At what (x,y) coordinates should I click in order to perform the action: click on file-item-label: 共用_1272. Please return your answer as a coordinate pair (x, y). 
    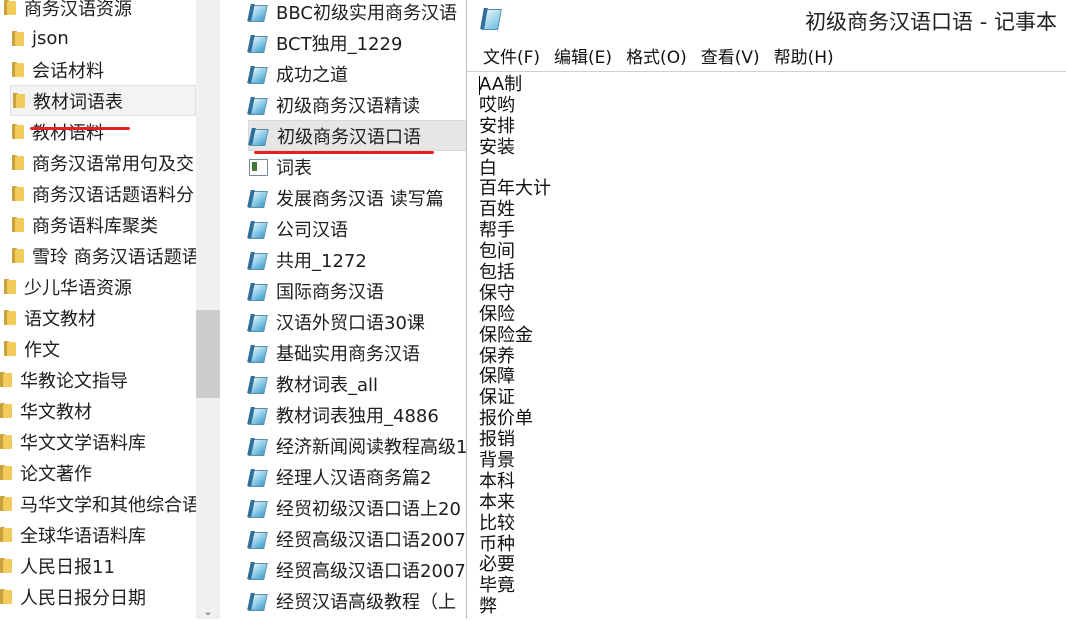
    Looking at the image, I should click on (321, 261).